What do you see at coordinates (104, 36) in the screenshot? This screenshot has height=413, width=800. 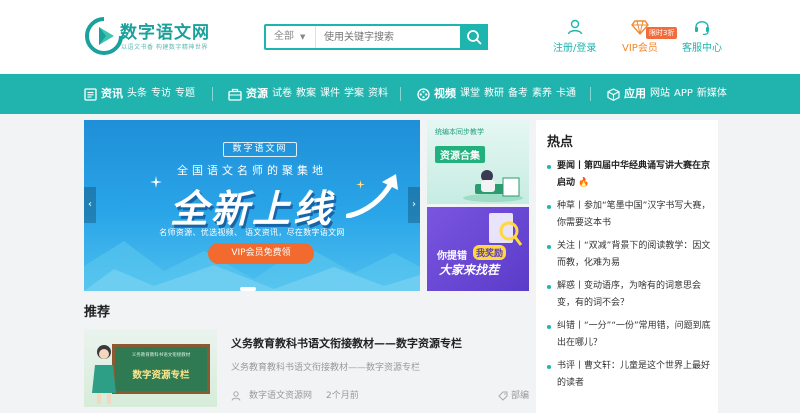 I see `logo-play-icon` at bounding box center [104, 36].